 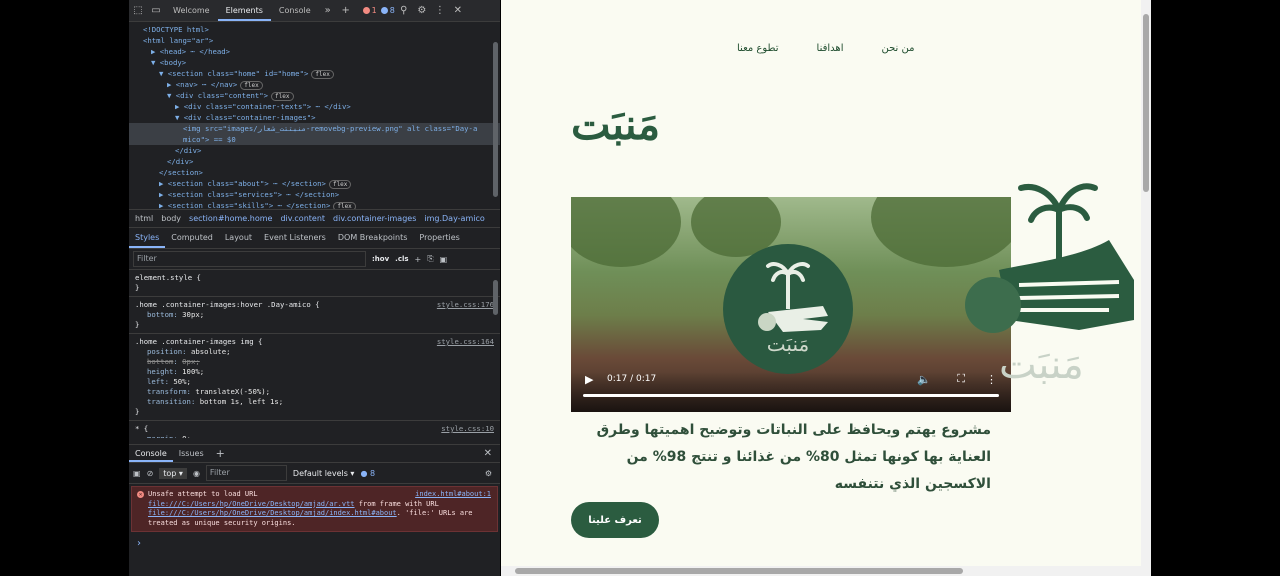 I want to click on console-sidebar-icon: ▣, so click(x=137, y=473).